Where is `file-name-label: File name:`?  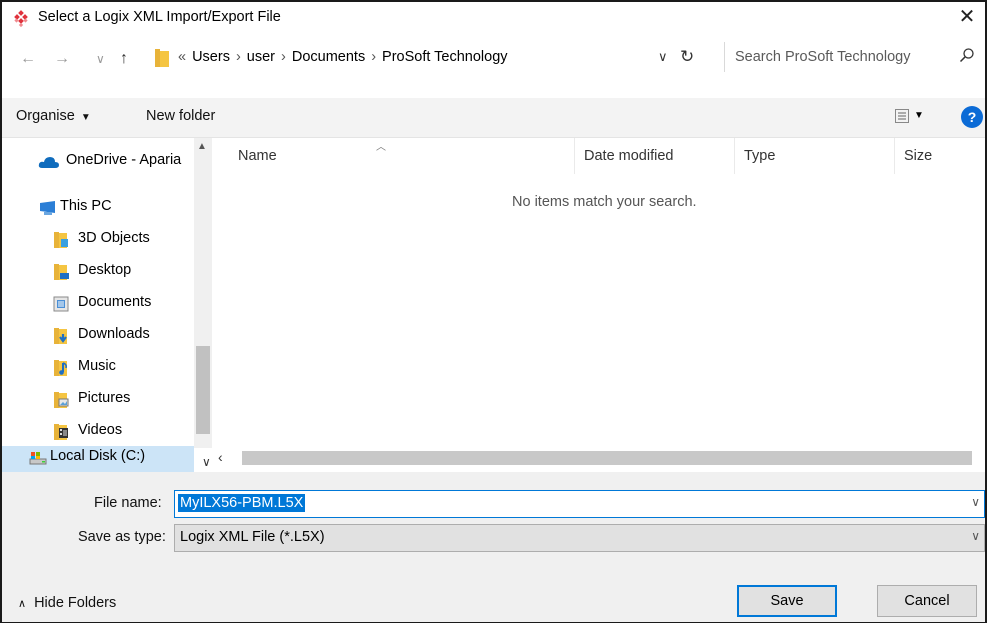 file-name-label: File name: is located at coordinates (128, 503).